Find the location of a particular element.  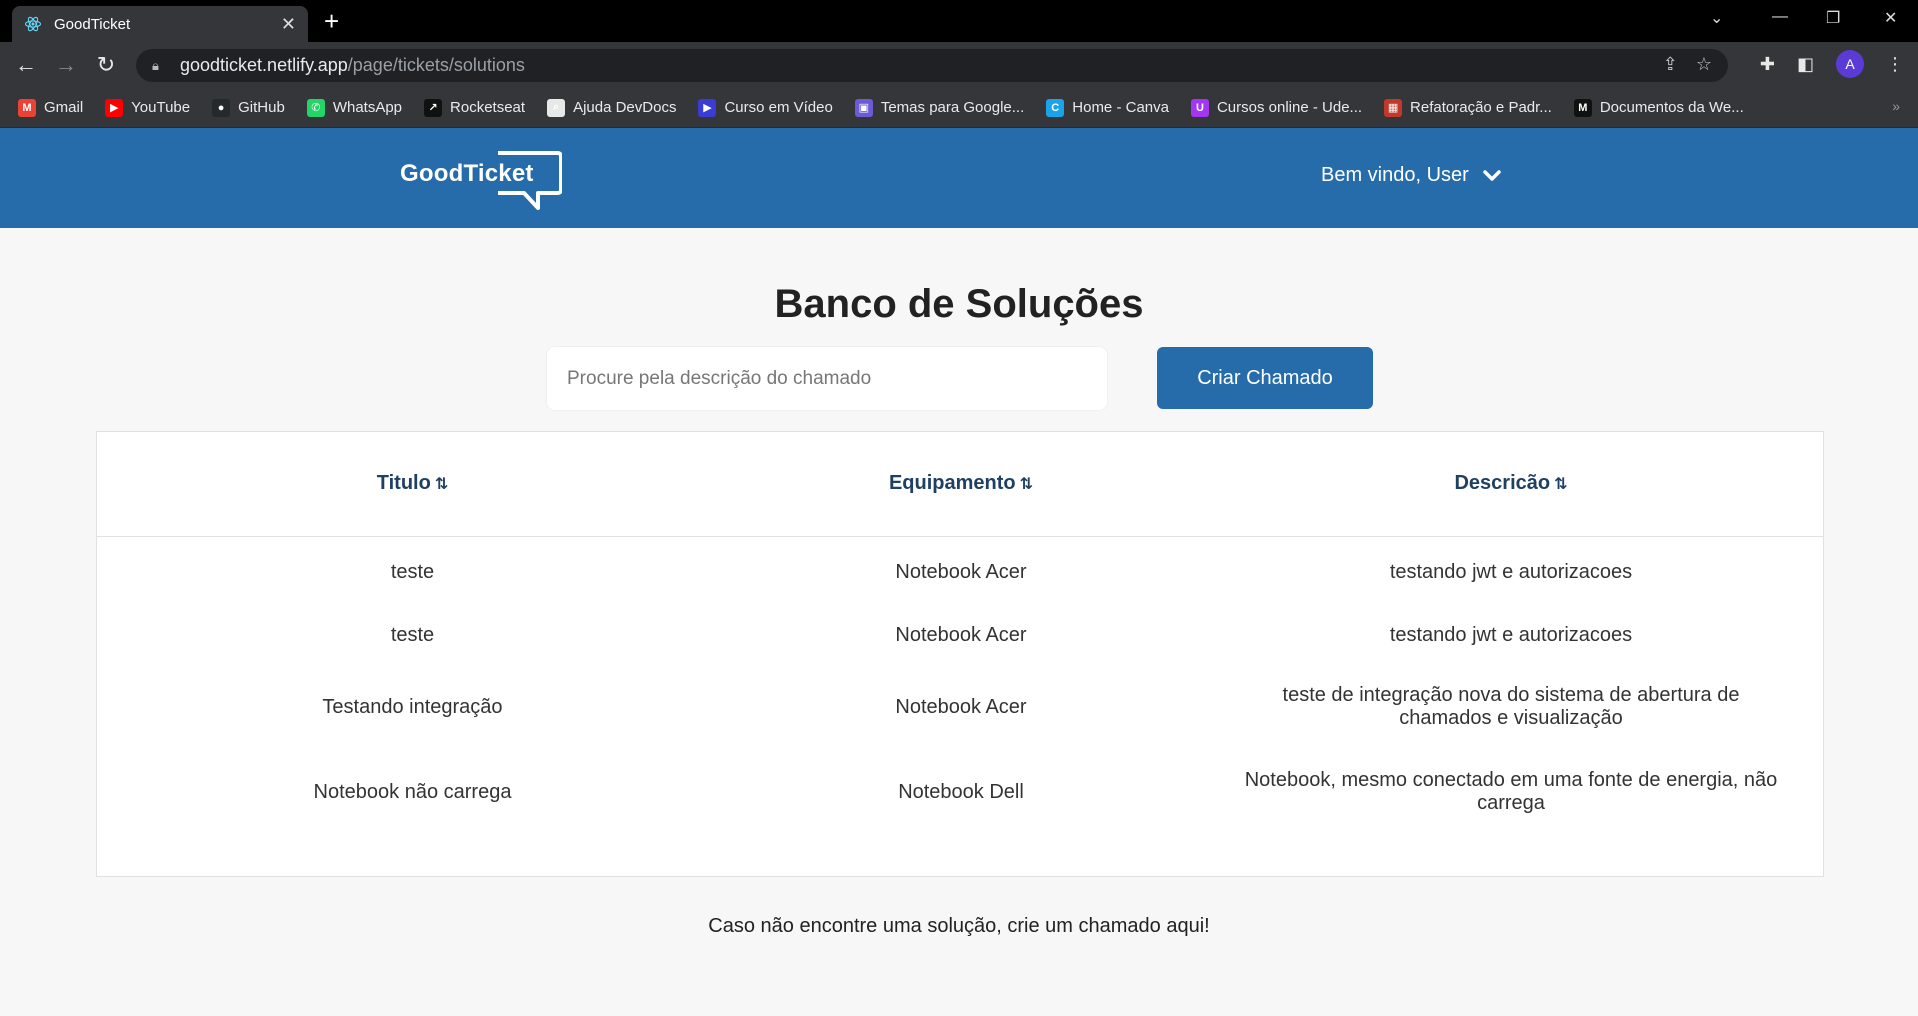

mdn-icon: M is located at coordinates (1582, 107).